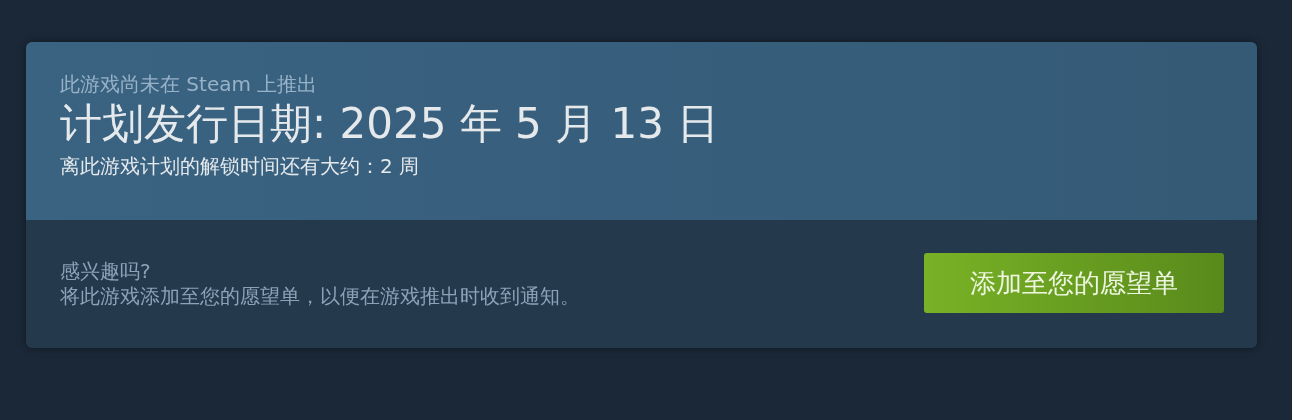  What do you see at coordinates (1074, 283) in the screenshot?
I see `add-to-wishlist-button: 添加至您的愿望单` at bounding box center [1074, 283].